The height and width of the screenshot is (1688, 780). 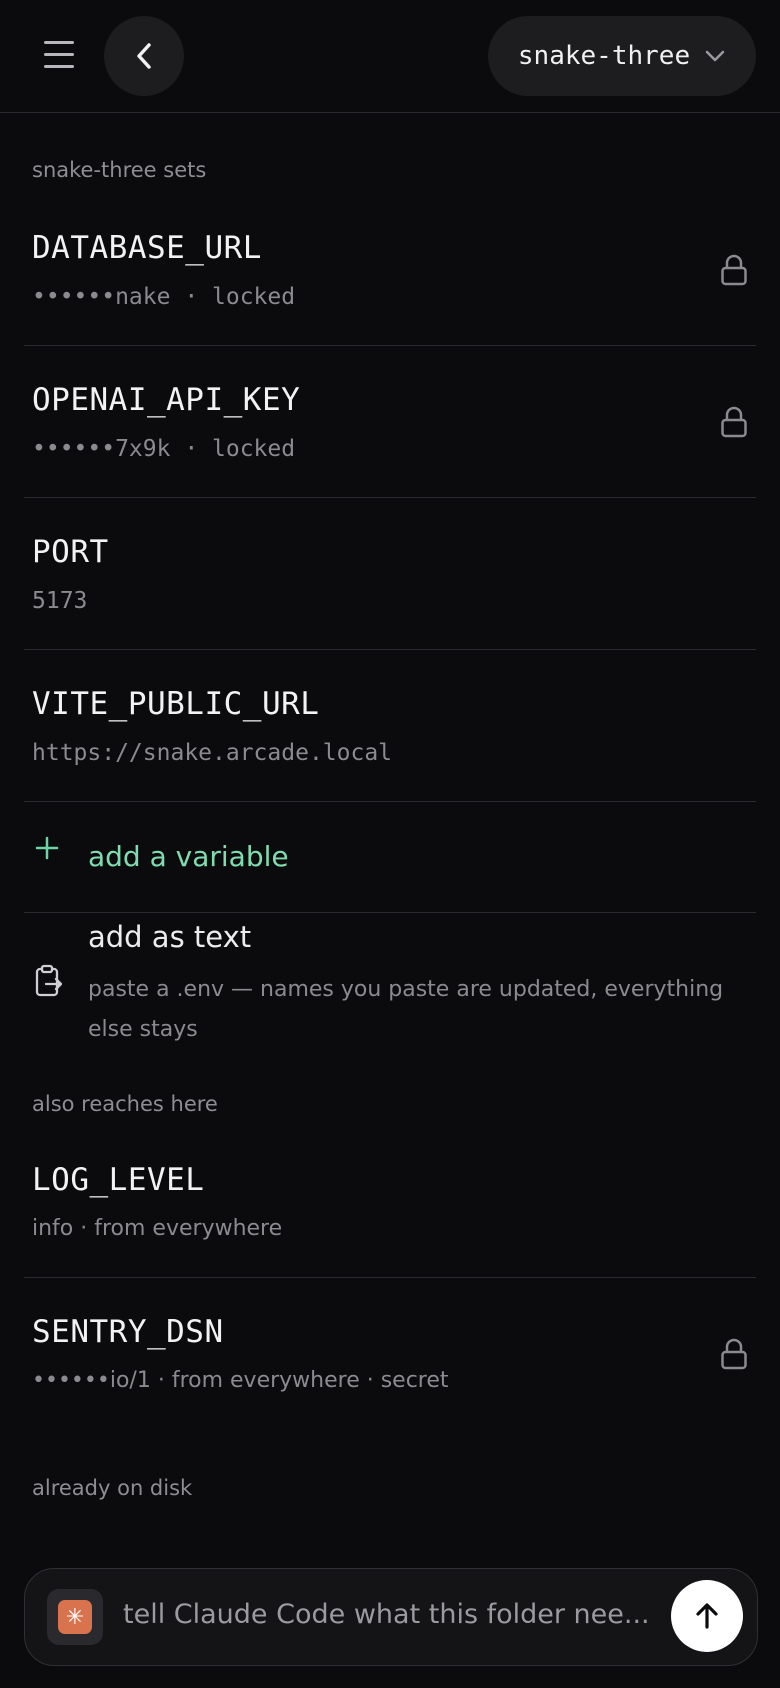 I want to click on variable-row-port: PORT 5173, so click(x=390, y=574).